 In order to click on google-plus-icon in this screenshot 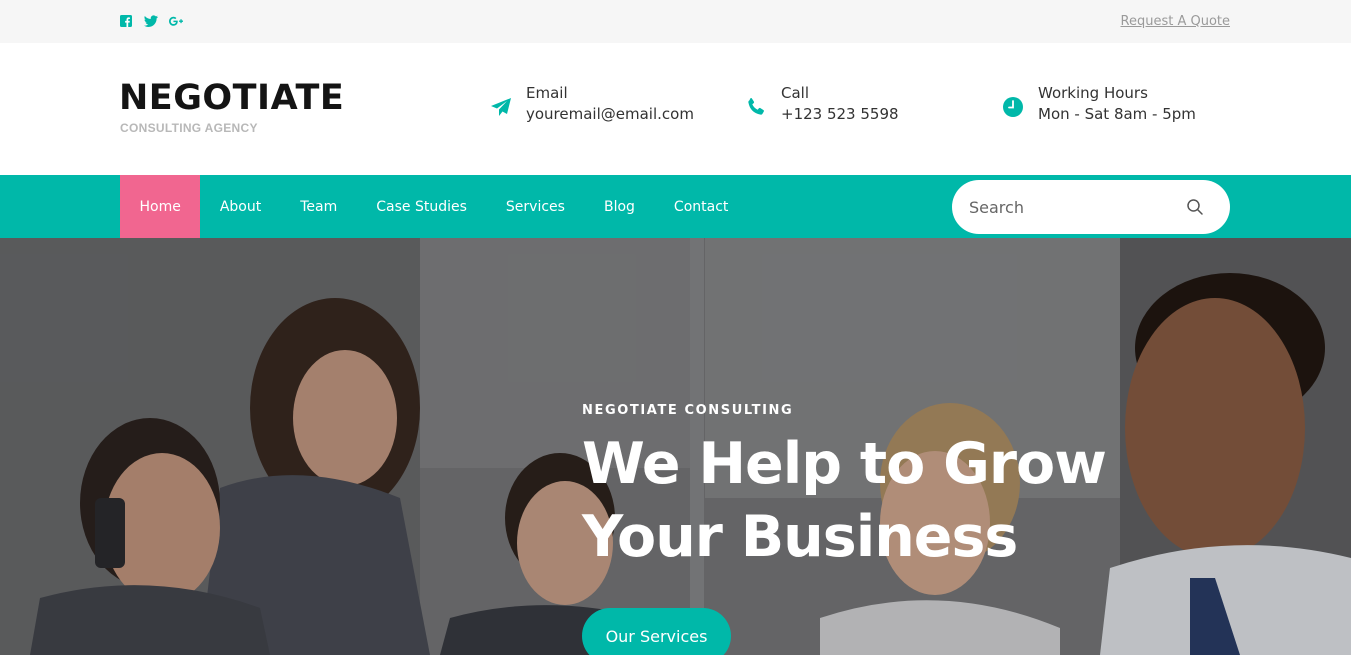, I will do `click(176, 21)`.